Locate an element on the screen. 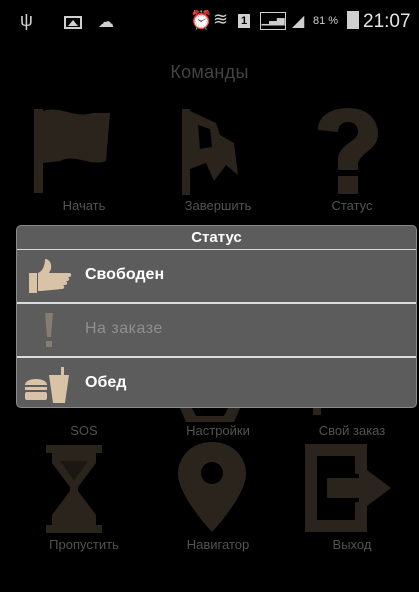 The height and width of the screenshot is (592, 419). signal-strength-icon: ▁▃▅ is located at coordinates (273, 21).